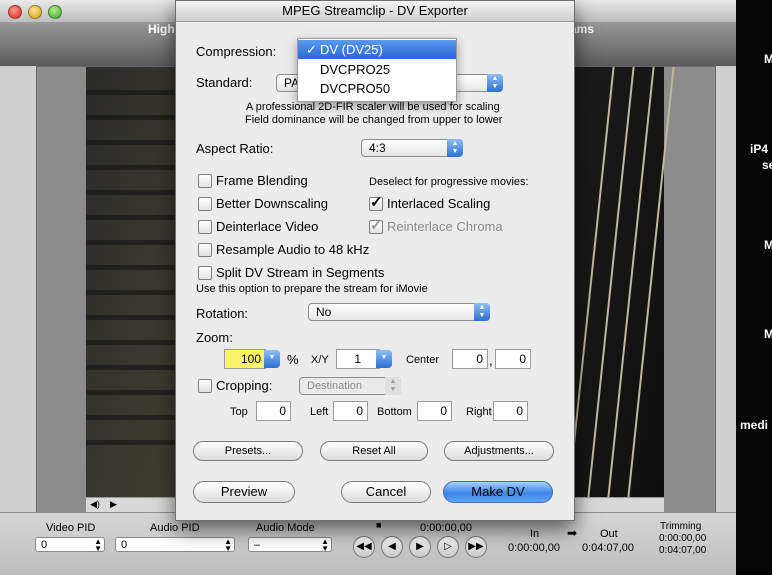 The image size is (772, 575). I want to click on better-downscaling-label: Better Downscaling, so click(272, 203).